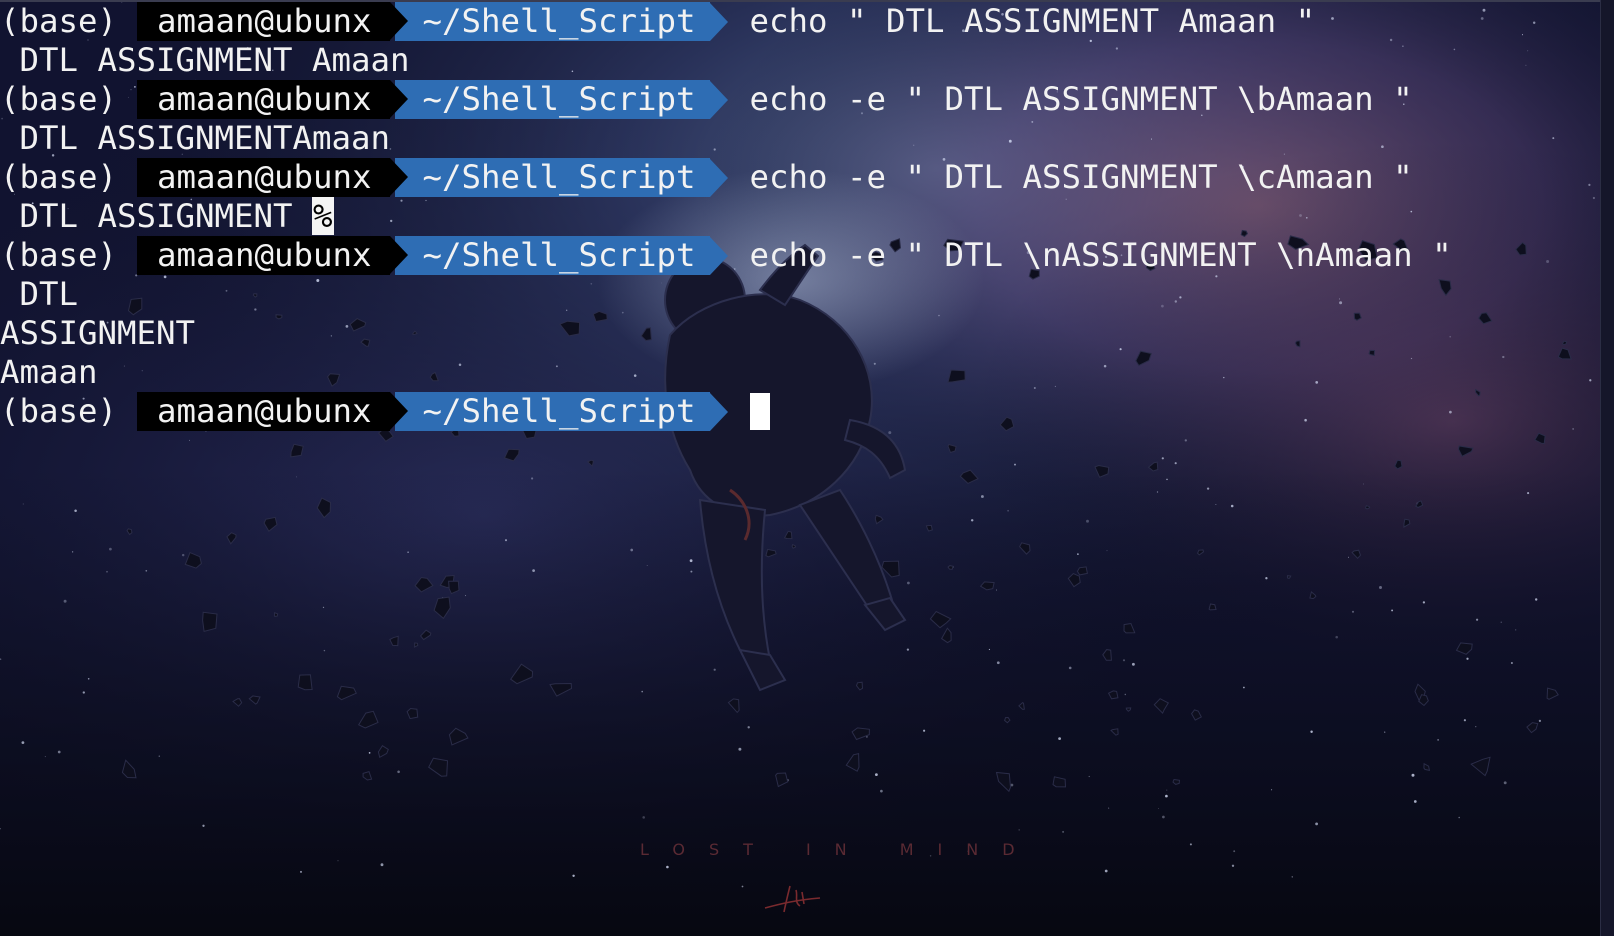 Image resolution: width=1614 pixels, height=936 pixels. Describe the element at coordinates (807, 1) in the screenshot. I see `window-top-border` at that location.